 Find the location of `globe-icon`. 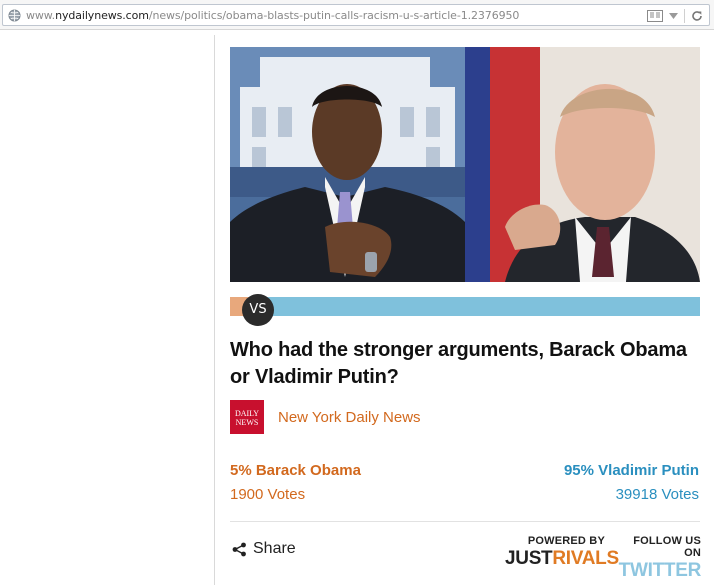

globe-icon is located at coordinates (14, 15).